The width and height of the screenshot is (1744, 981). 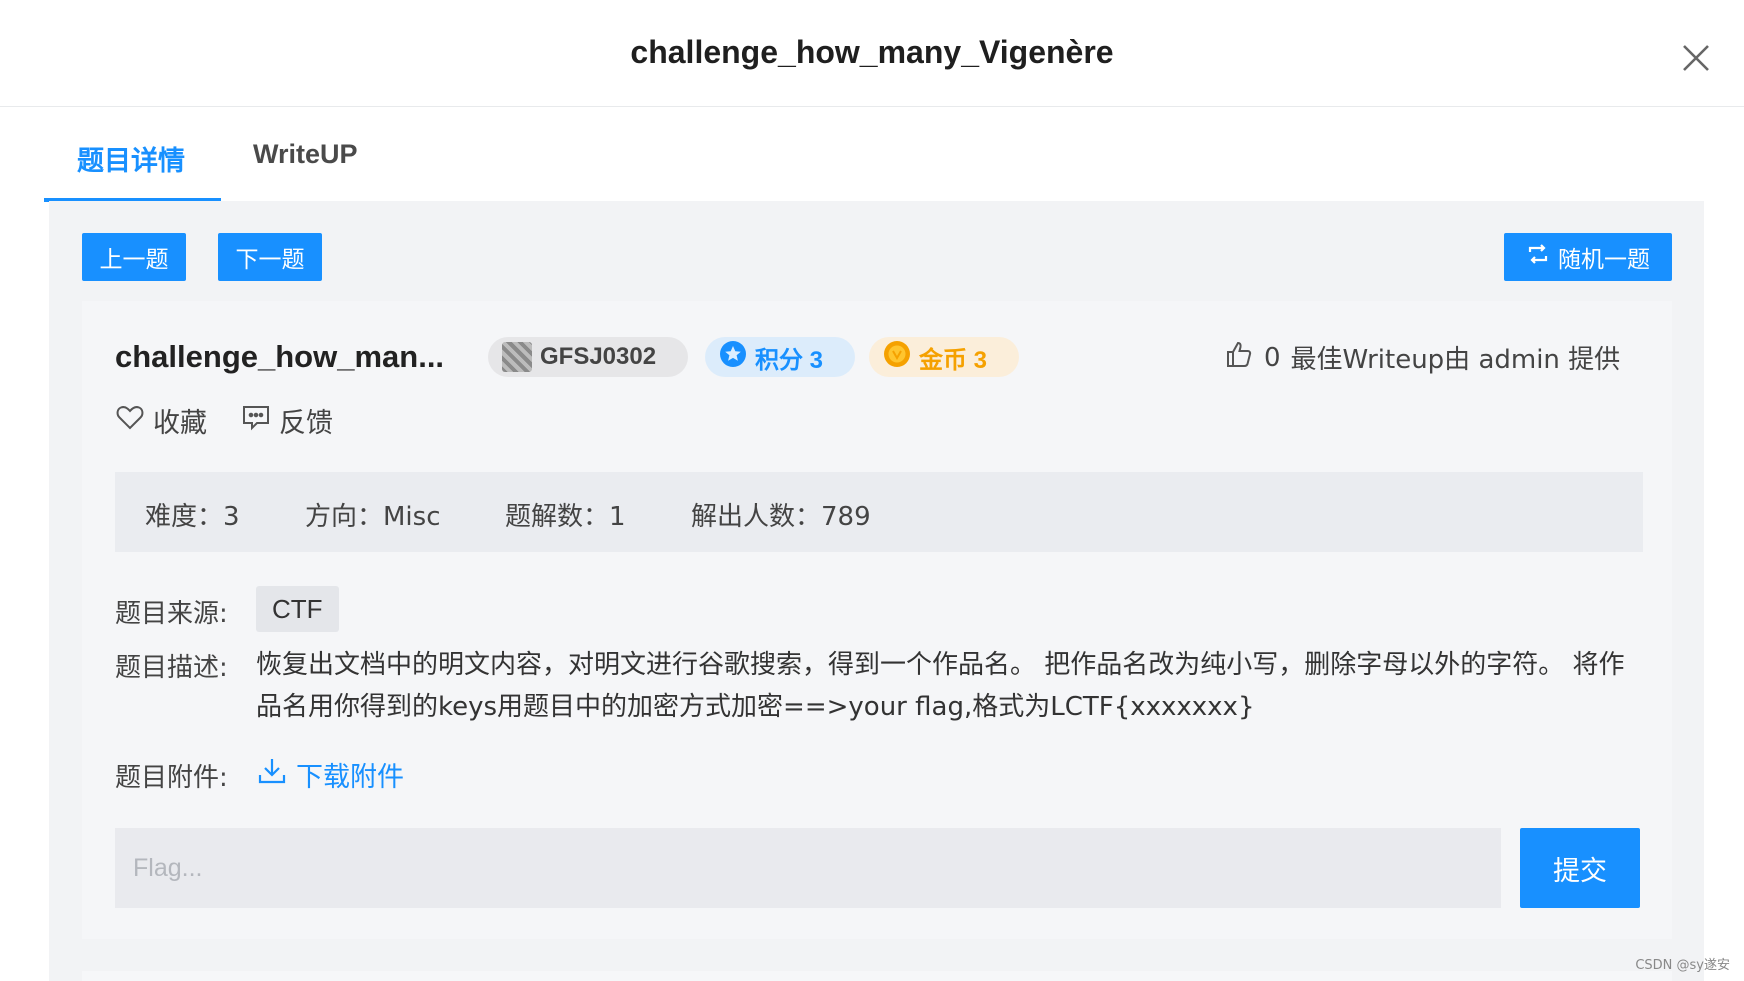 What do you see at coordinates (733, 357) in the screenshot?
I see `star-badge-icon` at bounding box center [733, 357].